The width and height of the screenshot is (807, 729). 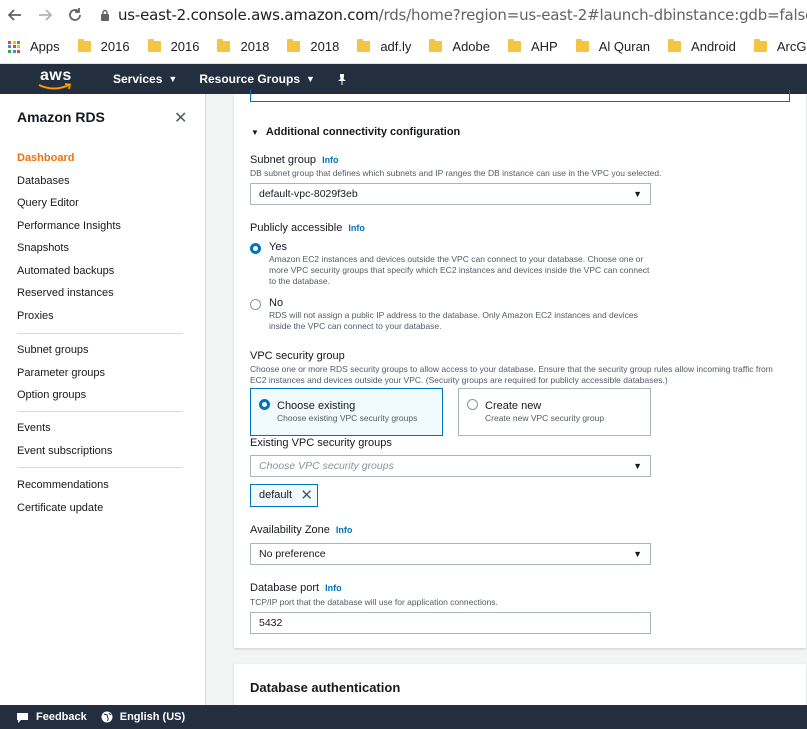 What do you see at coordinates (45, 15) in the screenshot?
I see `forward-arrow-icon` at bounding box center [45, 15].